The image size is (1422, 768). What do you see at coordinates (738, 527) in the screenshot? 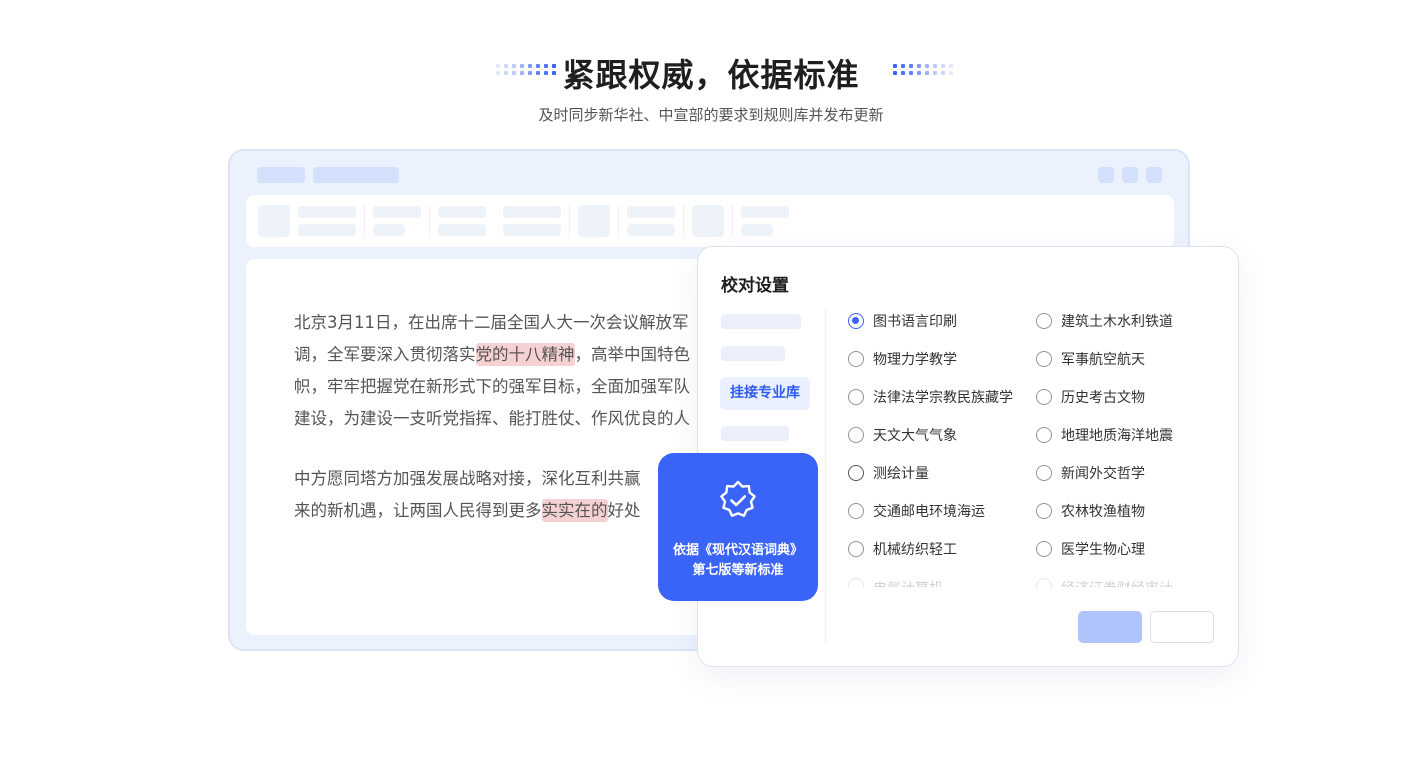
I see `standard-badge-card: 依据《现代汉语词典》 第七版等新标准` at bounding box center [738, 527].